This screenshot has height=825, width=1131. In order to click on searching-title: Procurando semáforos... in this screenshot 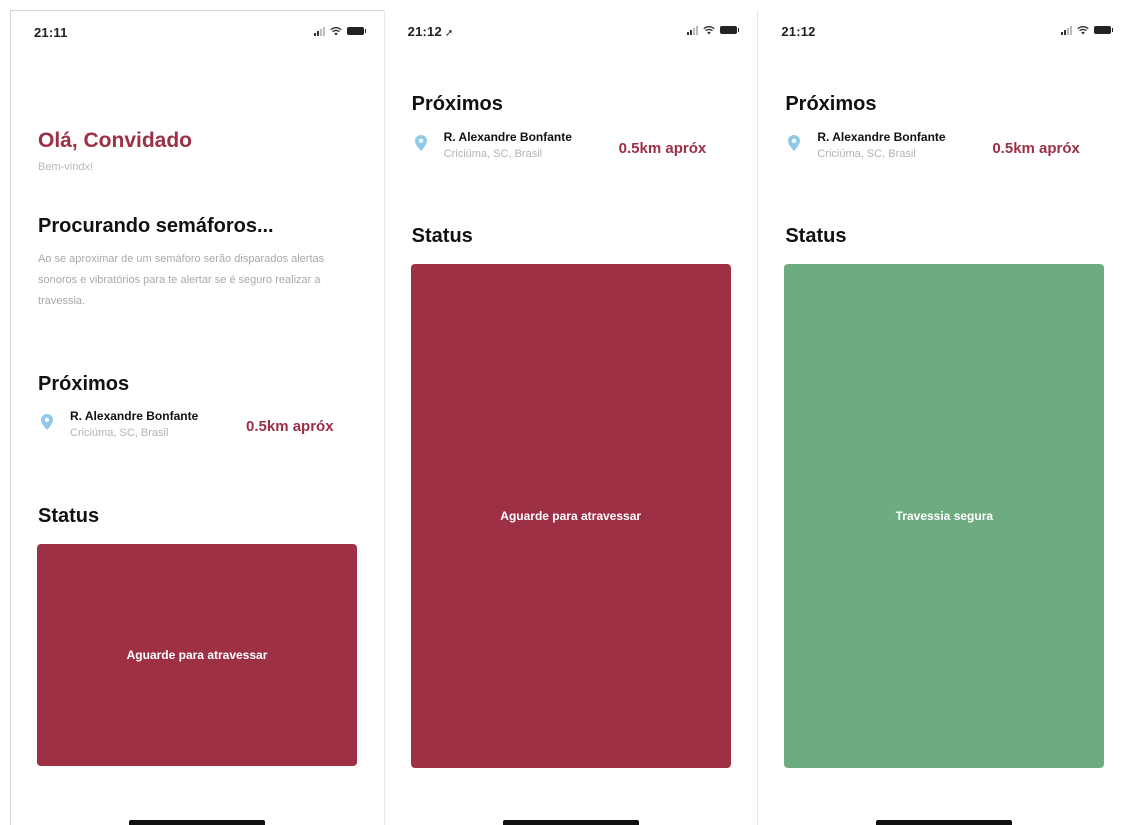, I will do `click(156, 226)`.